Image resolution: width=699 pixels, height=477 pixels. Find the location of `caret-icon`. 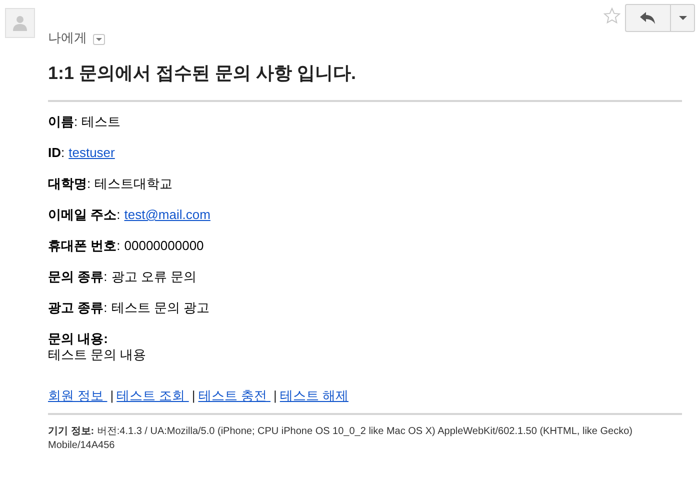

caret-icon is located at coordinates (682, 18).